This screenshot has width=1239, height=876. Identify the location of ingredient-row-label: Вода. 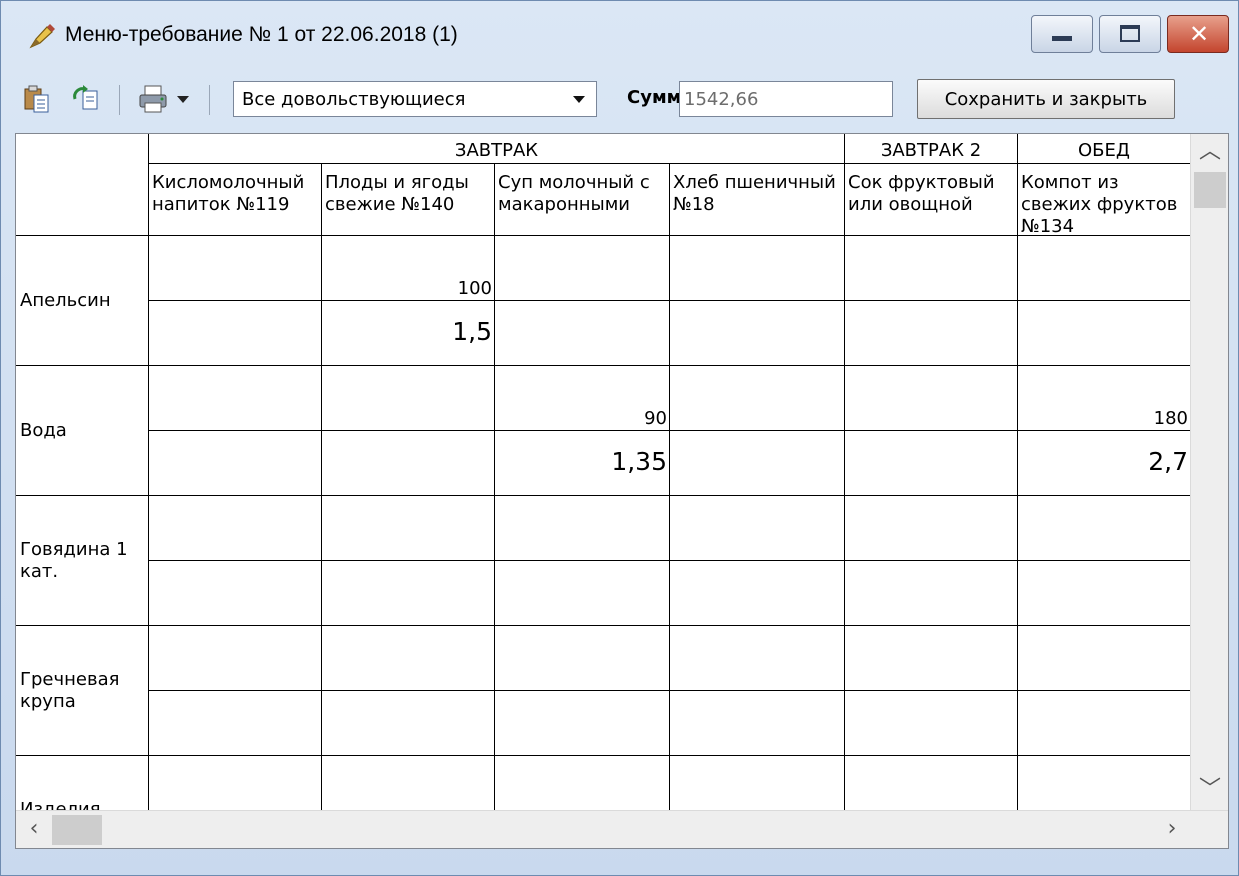
(82, 431).